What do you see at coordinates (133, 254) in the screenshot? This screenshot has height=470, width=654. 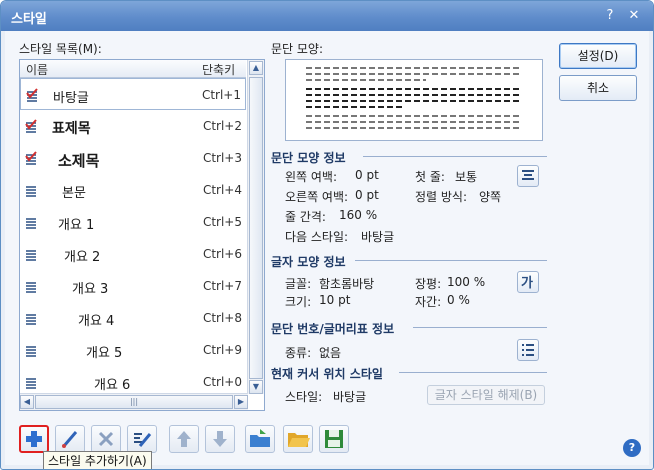 I see `style-row: 개요 2 Ctrl+6` at bounding box center [133, 254].